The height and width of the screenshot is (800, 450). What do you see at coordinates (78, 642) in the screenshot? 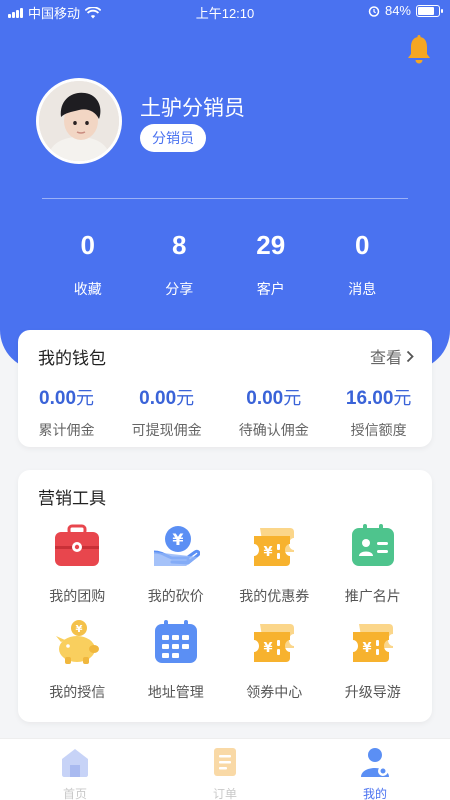
I see `piggy-bank-icon: ¥` at bounding box center [78, 642].